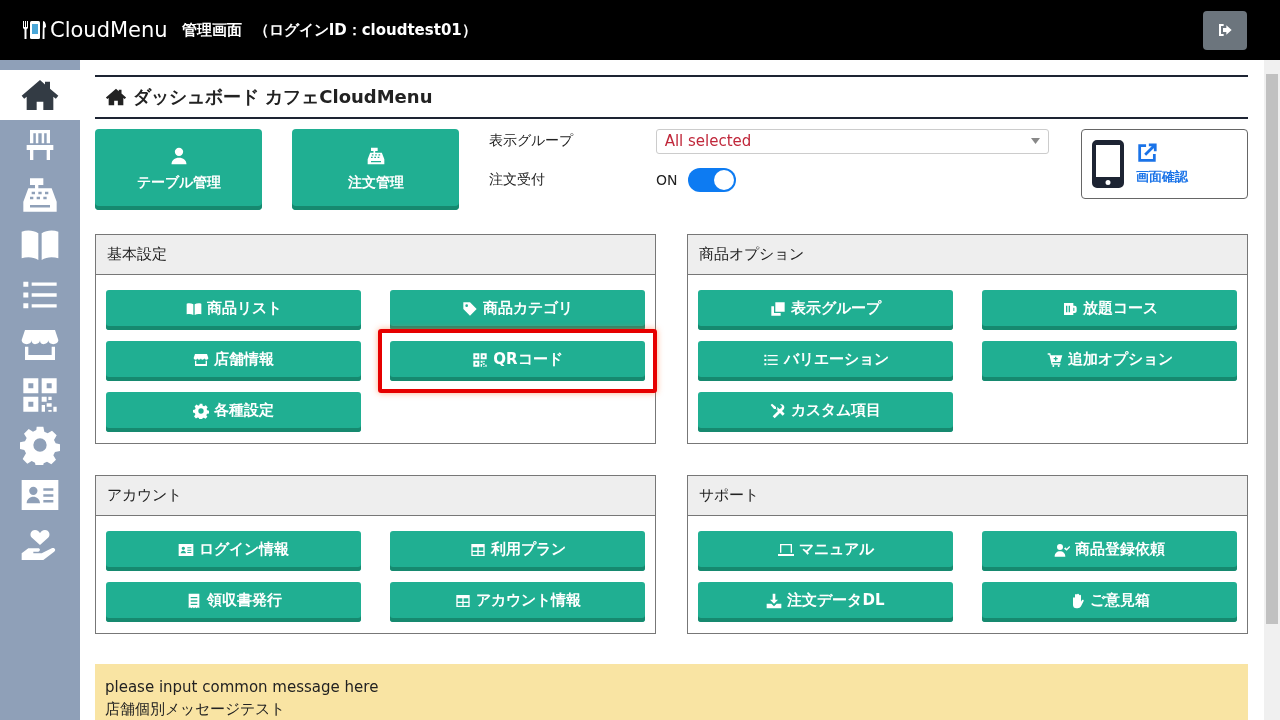 This screenshot has width=1280, height=720. Describe the element at coordinates (470, 308) in the screenshot. I see `tag-icon` at that location.